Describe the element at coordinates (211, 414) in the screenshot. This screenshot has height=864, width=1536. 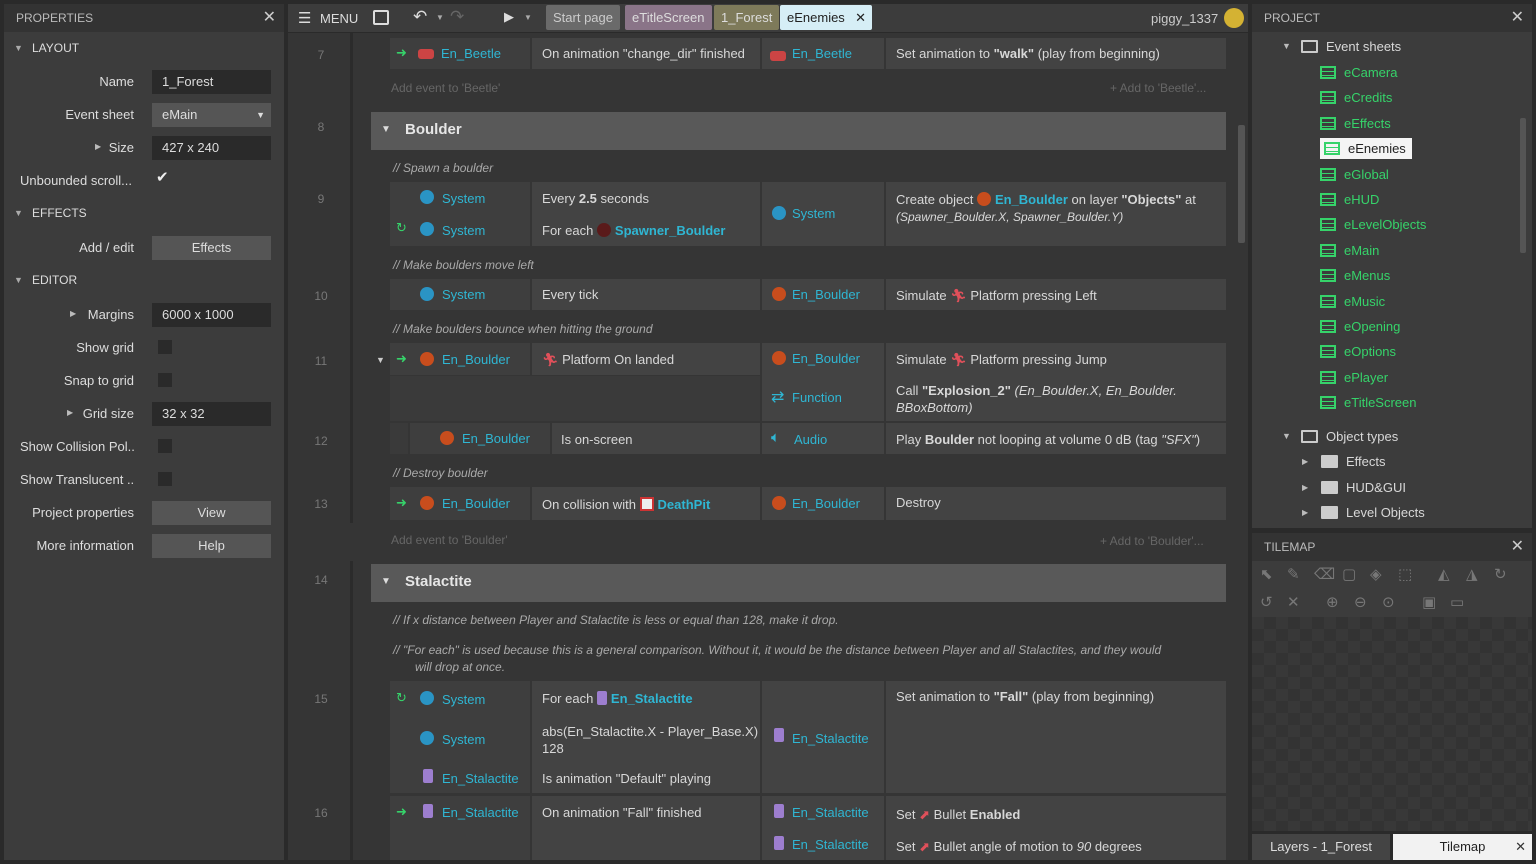
I see `gridsize-input: 32 x 32` at that location.